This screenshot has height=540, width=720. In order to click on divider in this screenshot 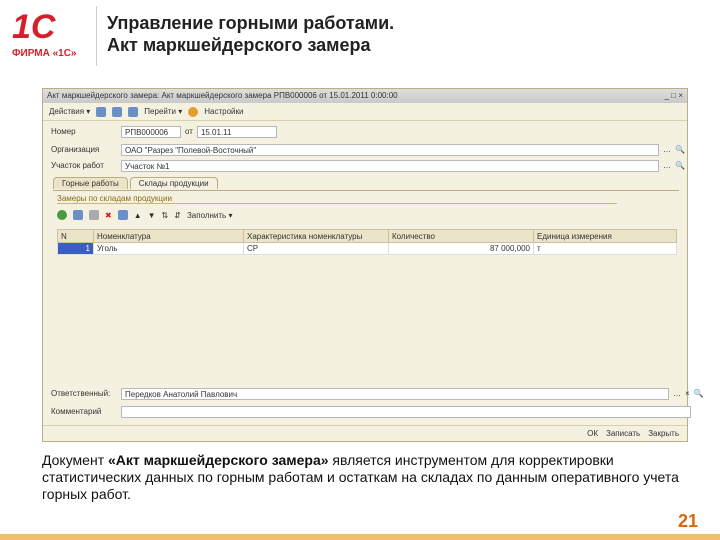, I will do `click(96, 36)`.